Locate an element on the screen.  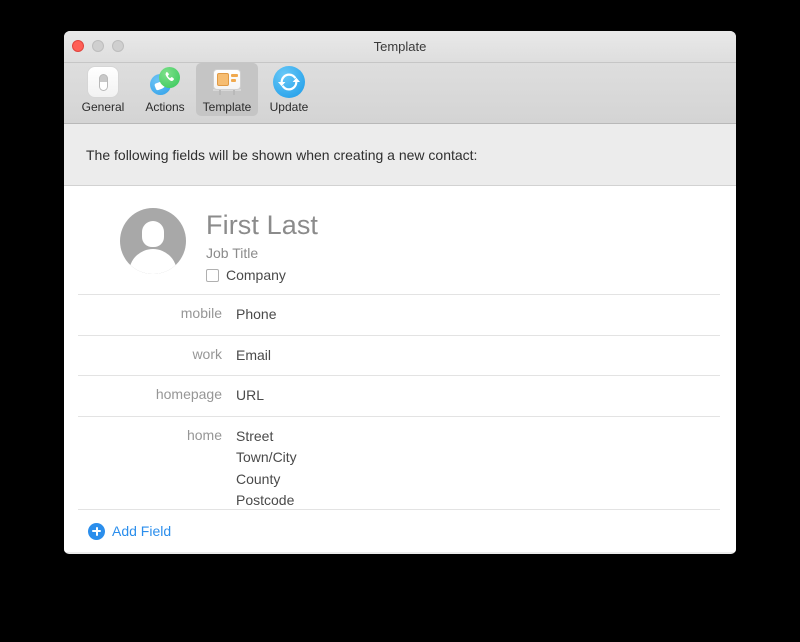
contact-job-title: Job Title is located at coordinates (262, 253).